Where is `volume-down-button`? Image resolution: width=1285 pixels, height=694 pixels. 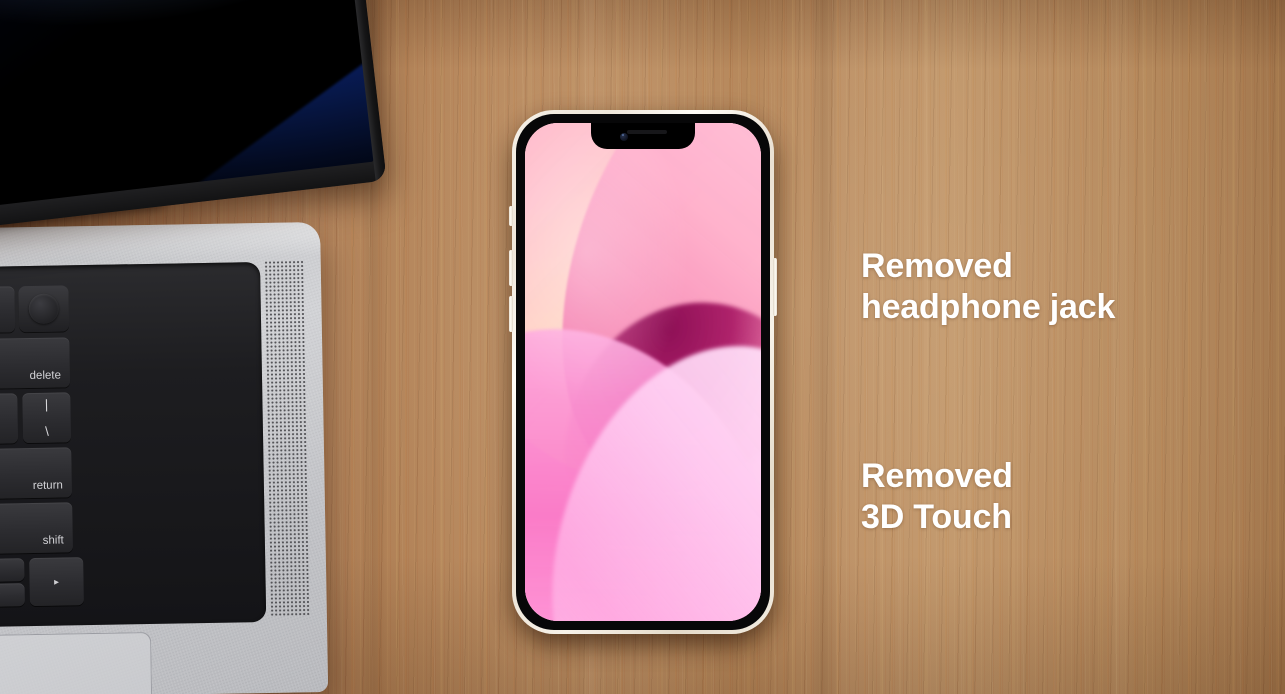 volume-down-button is located at coordinates (511, 314).